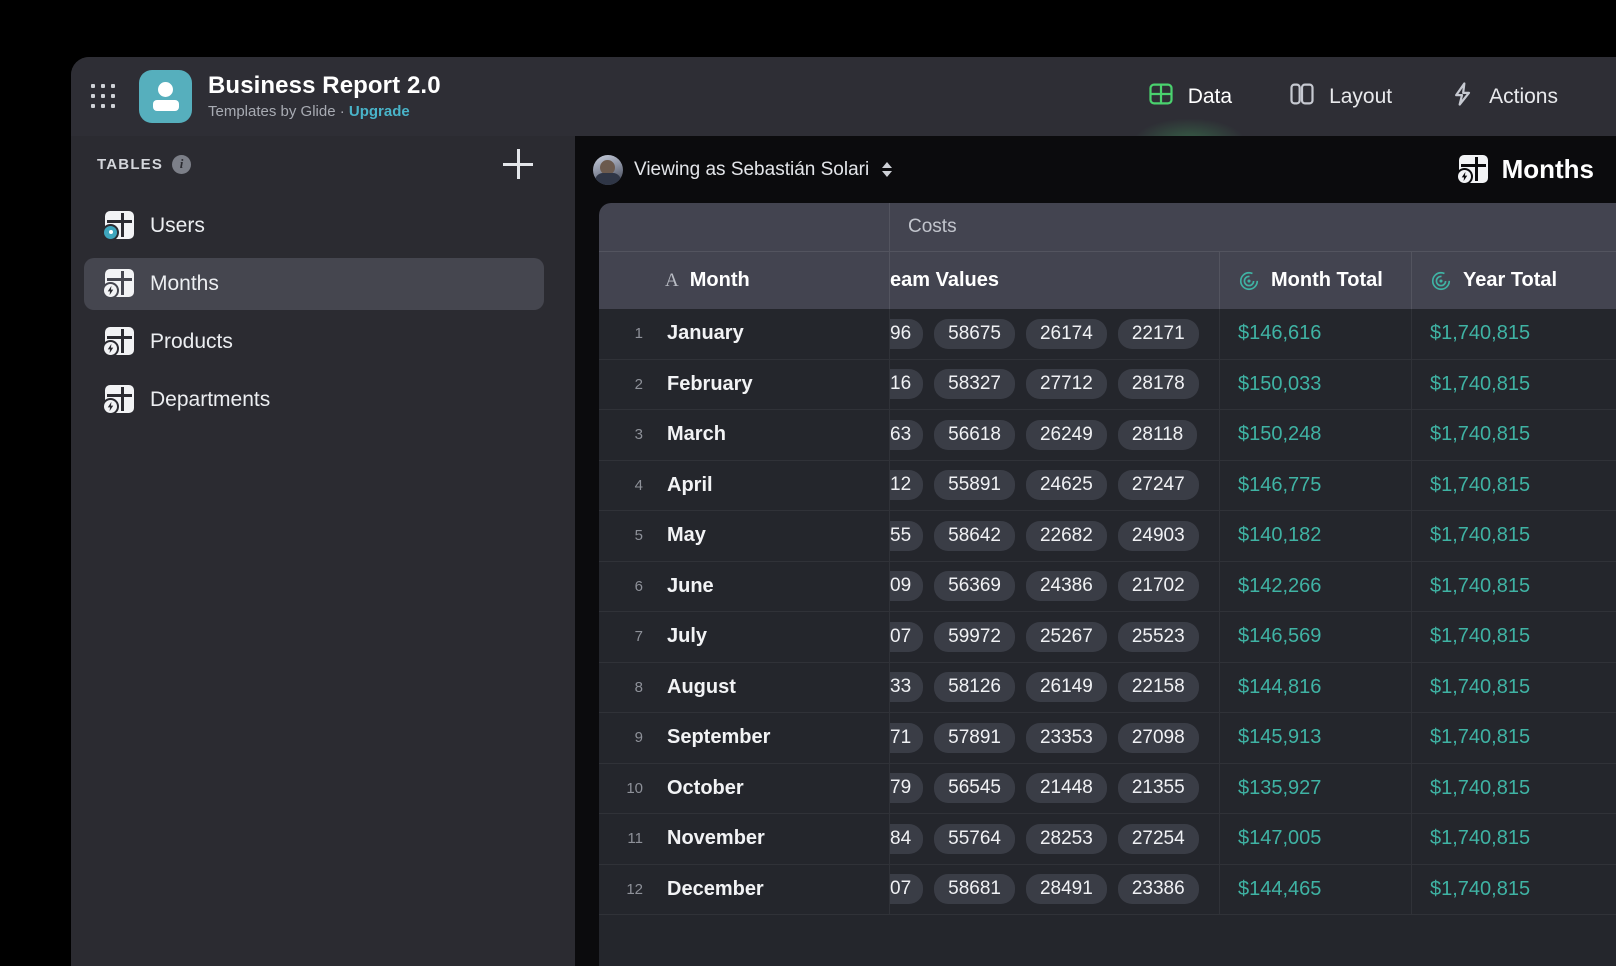 The height and width of the screenshot is (966, 1616). What do you see at coordinates (314, 226) in the screenshot?
I see `sidebar-item-users: Users` at bounding box center [314, 226].